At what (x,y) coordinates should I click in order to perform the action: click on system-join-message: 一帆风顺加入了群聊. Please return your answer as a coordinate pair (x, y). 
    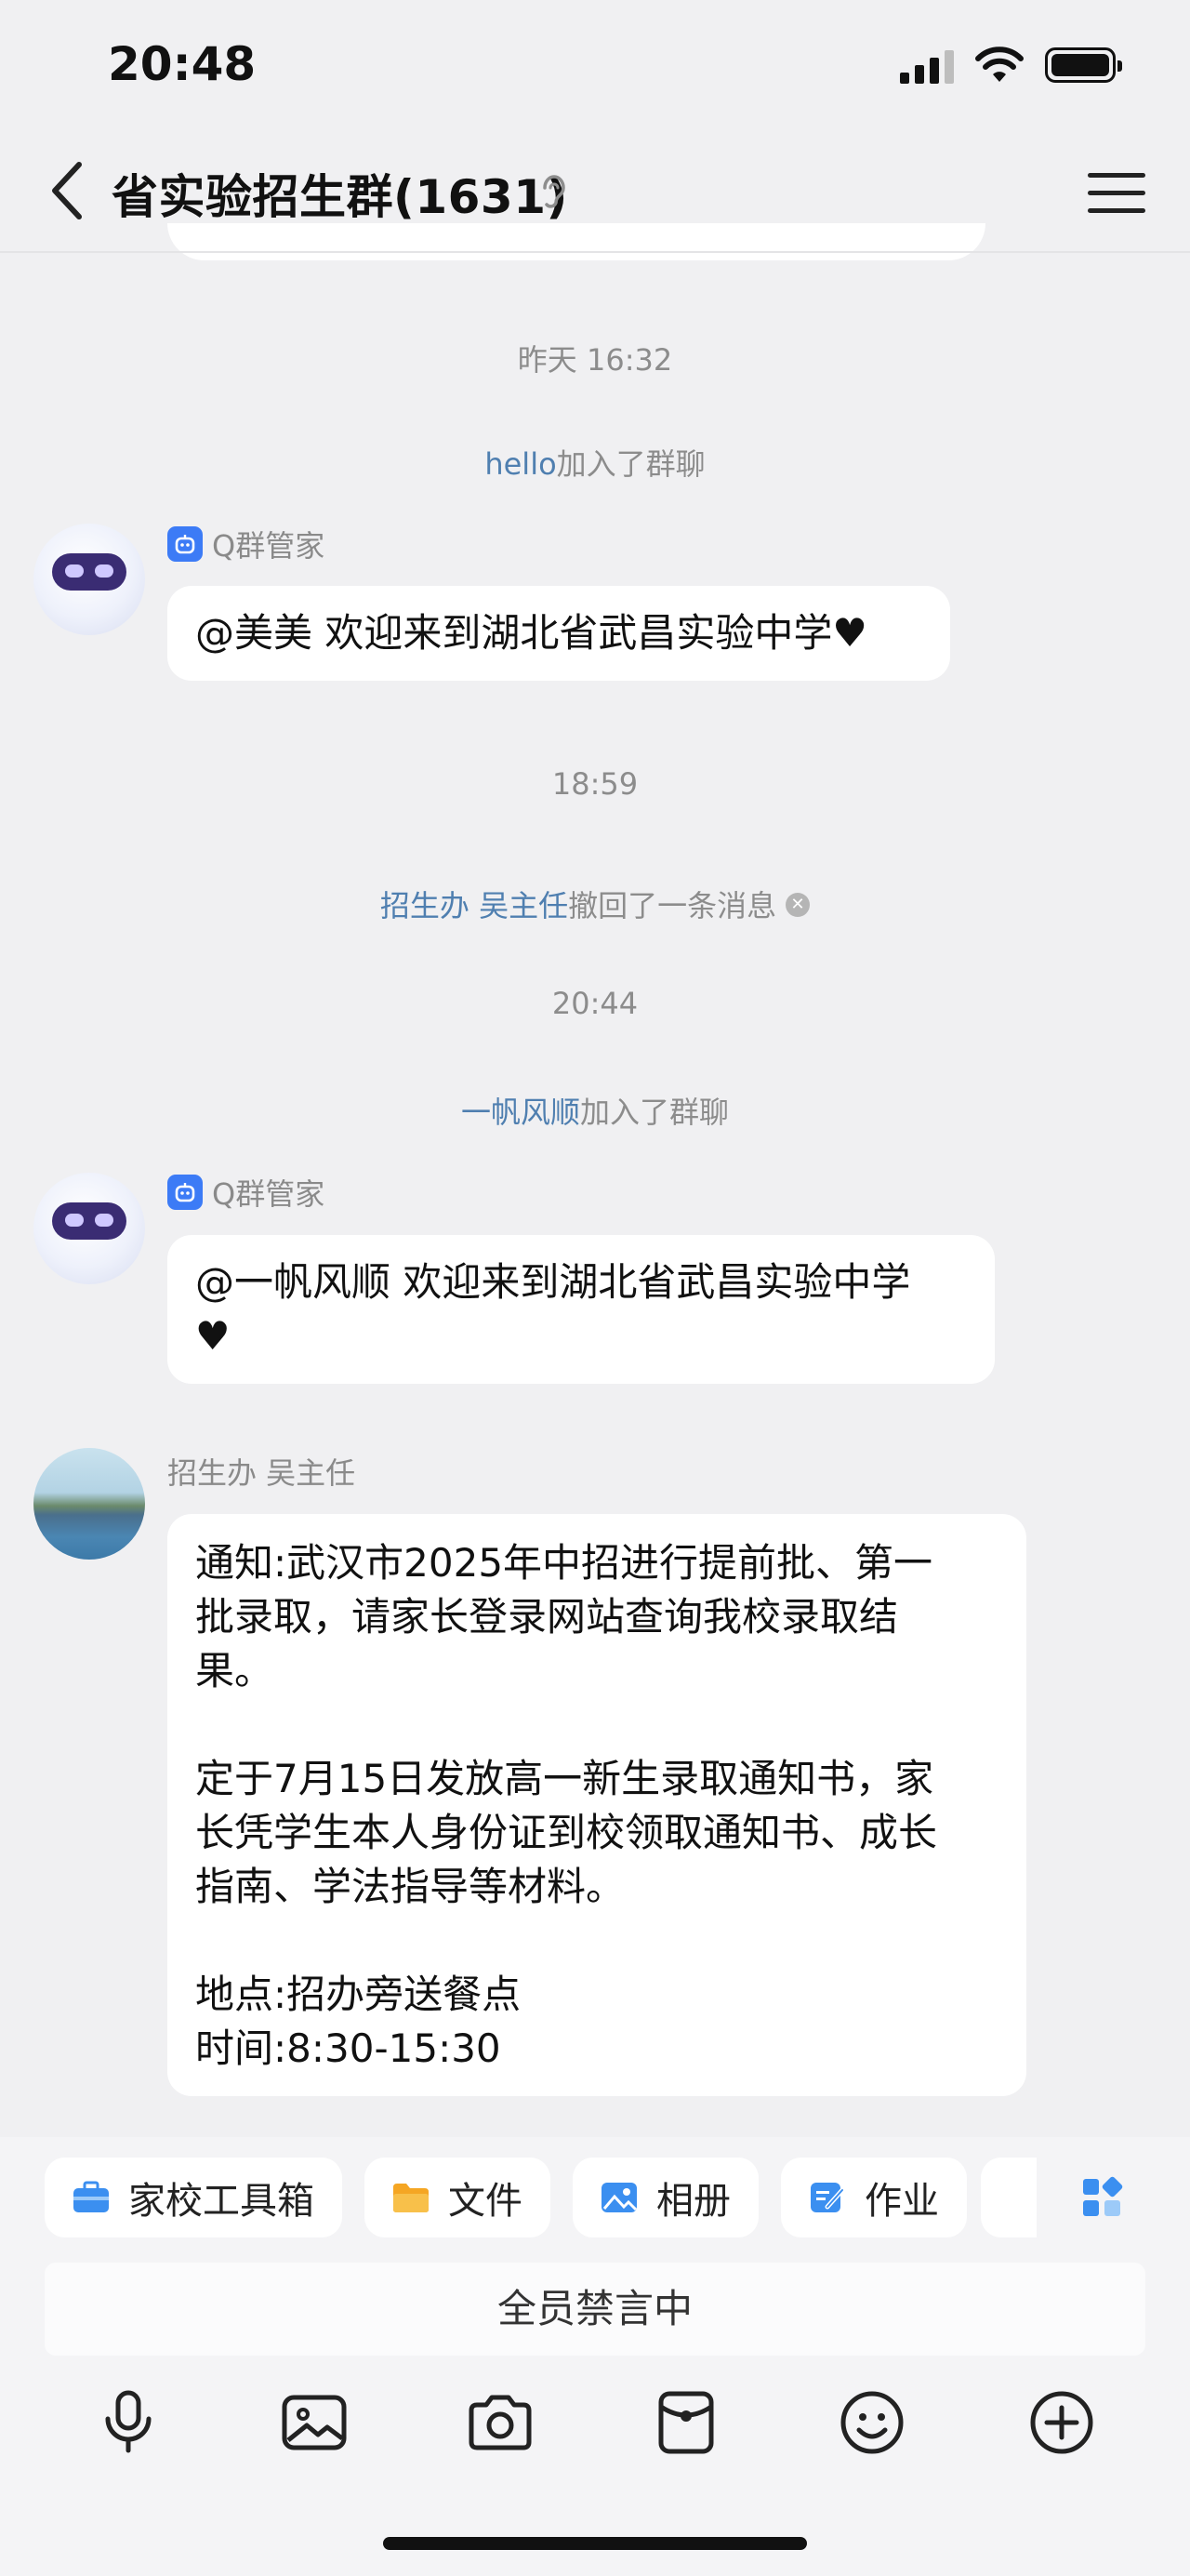
    Looking at the image, I should click on (595, 1110).